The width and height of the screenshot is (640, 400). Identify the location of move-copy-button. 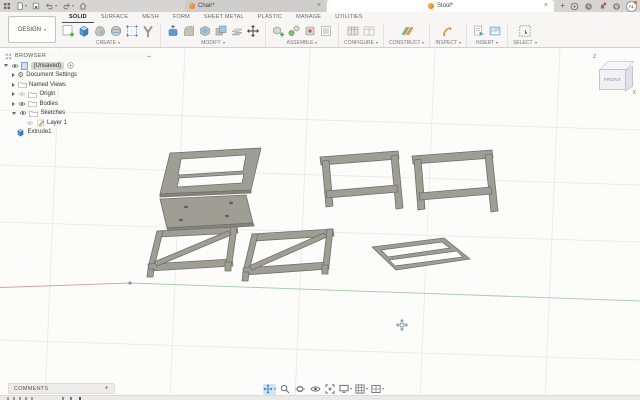
(253, 31).